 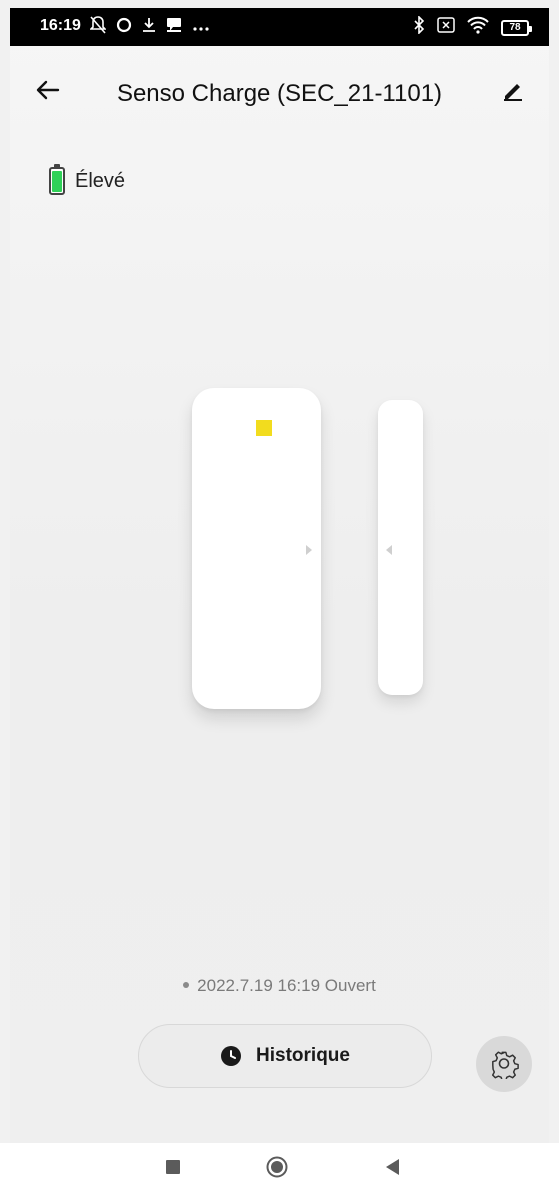 What do you see at coordinates (57, 179) in the screenshot?
I see `battery-level-icon` at bounding box center [57, 179].